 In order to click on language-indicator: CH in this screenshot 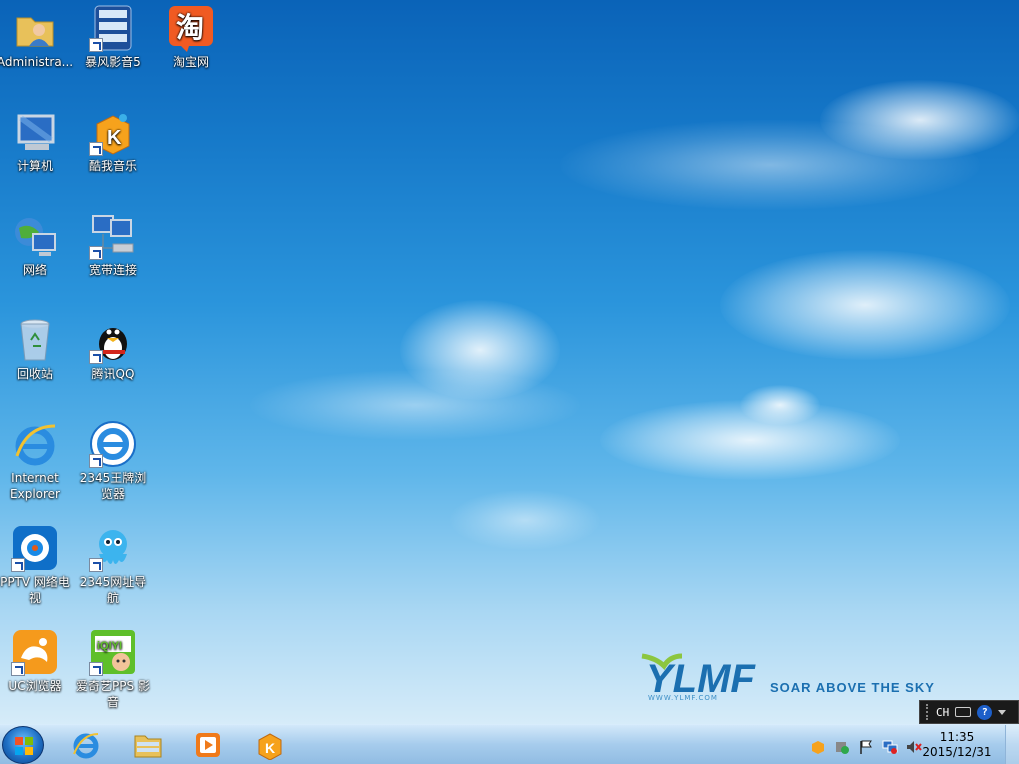, I will do `click(942, 712)`.